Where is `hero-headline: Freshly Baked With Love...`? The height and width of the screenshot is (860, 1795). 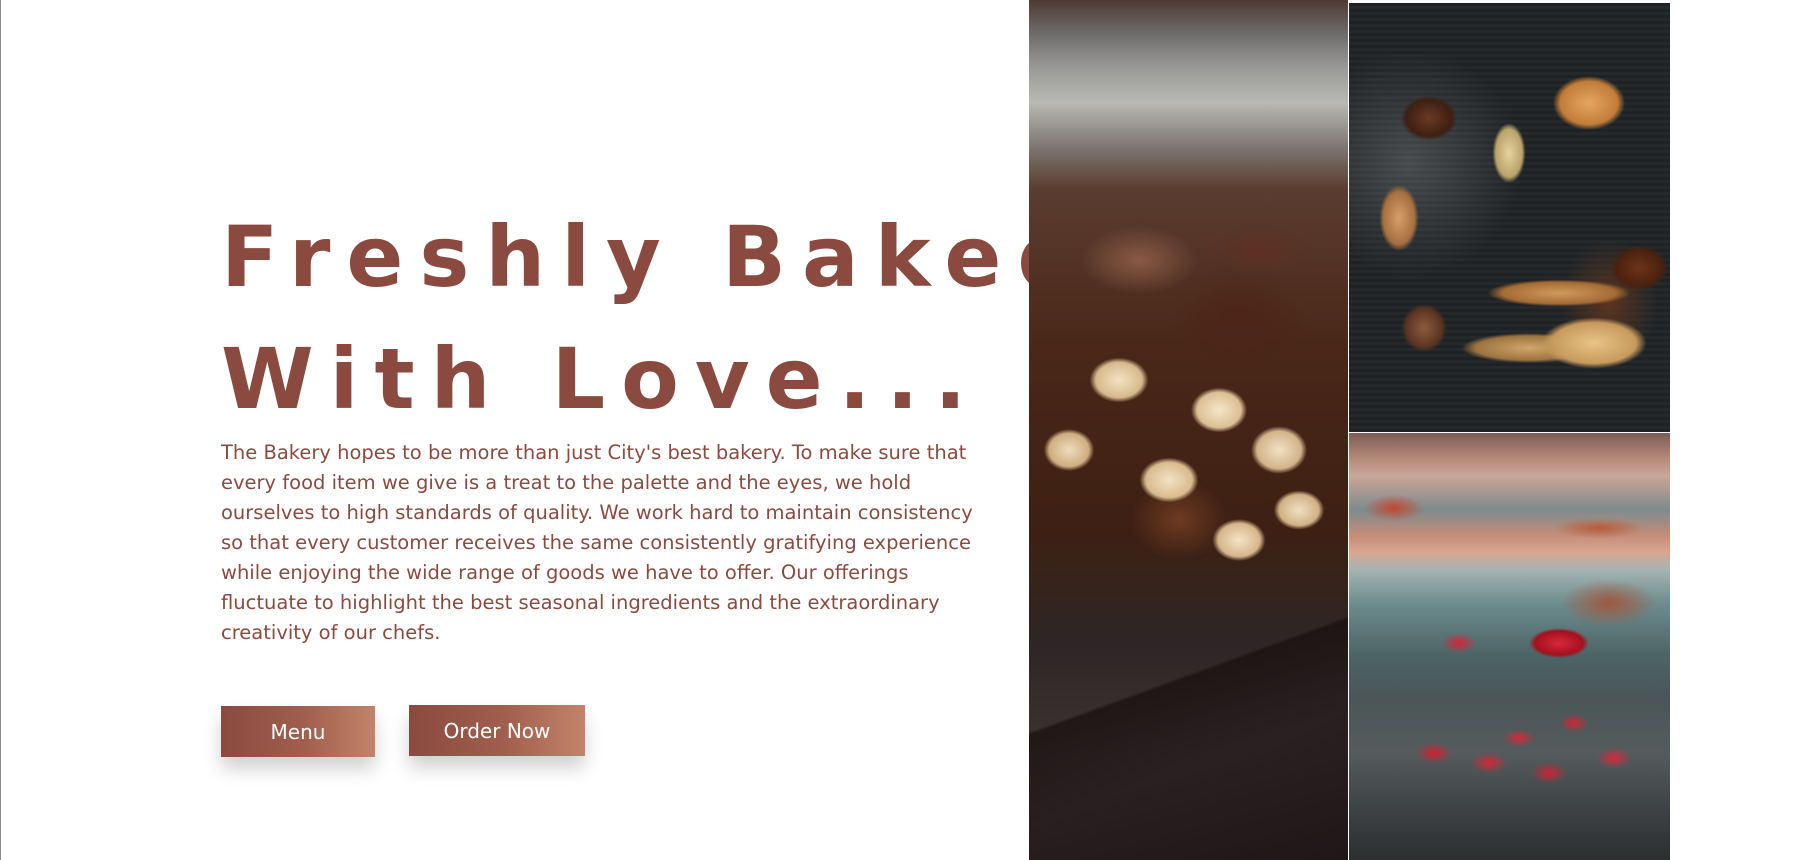
hero-headline: Freshly Baked With Love... is located at coordinates (657, 318).